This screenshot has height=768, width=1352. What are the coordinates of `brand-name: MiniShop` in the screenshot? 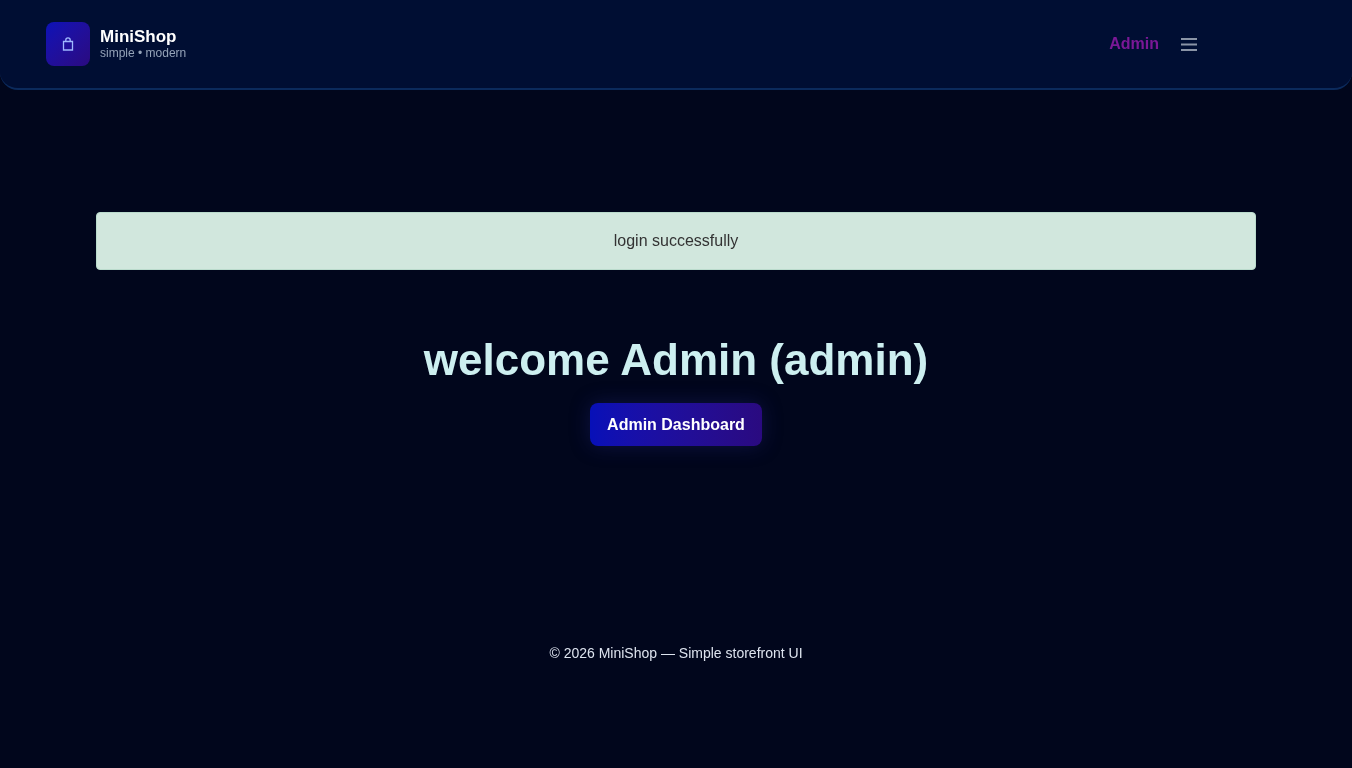 It's located at (139, 37).